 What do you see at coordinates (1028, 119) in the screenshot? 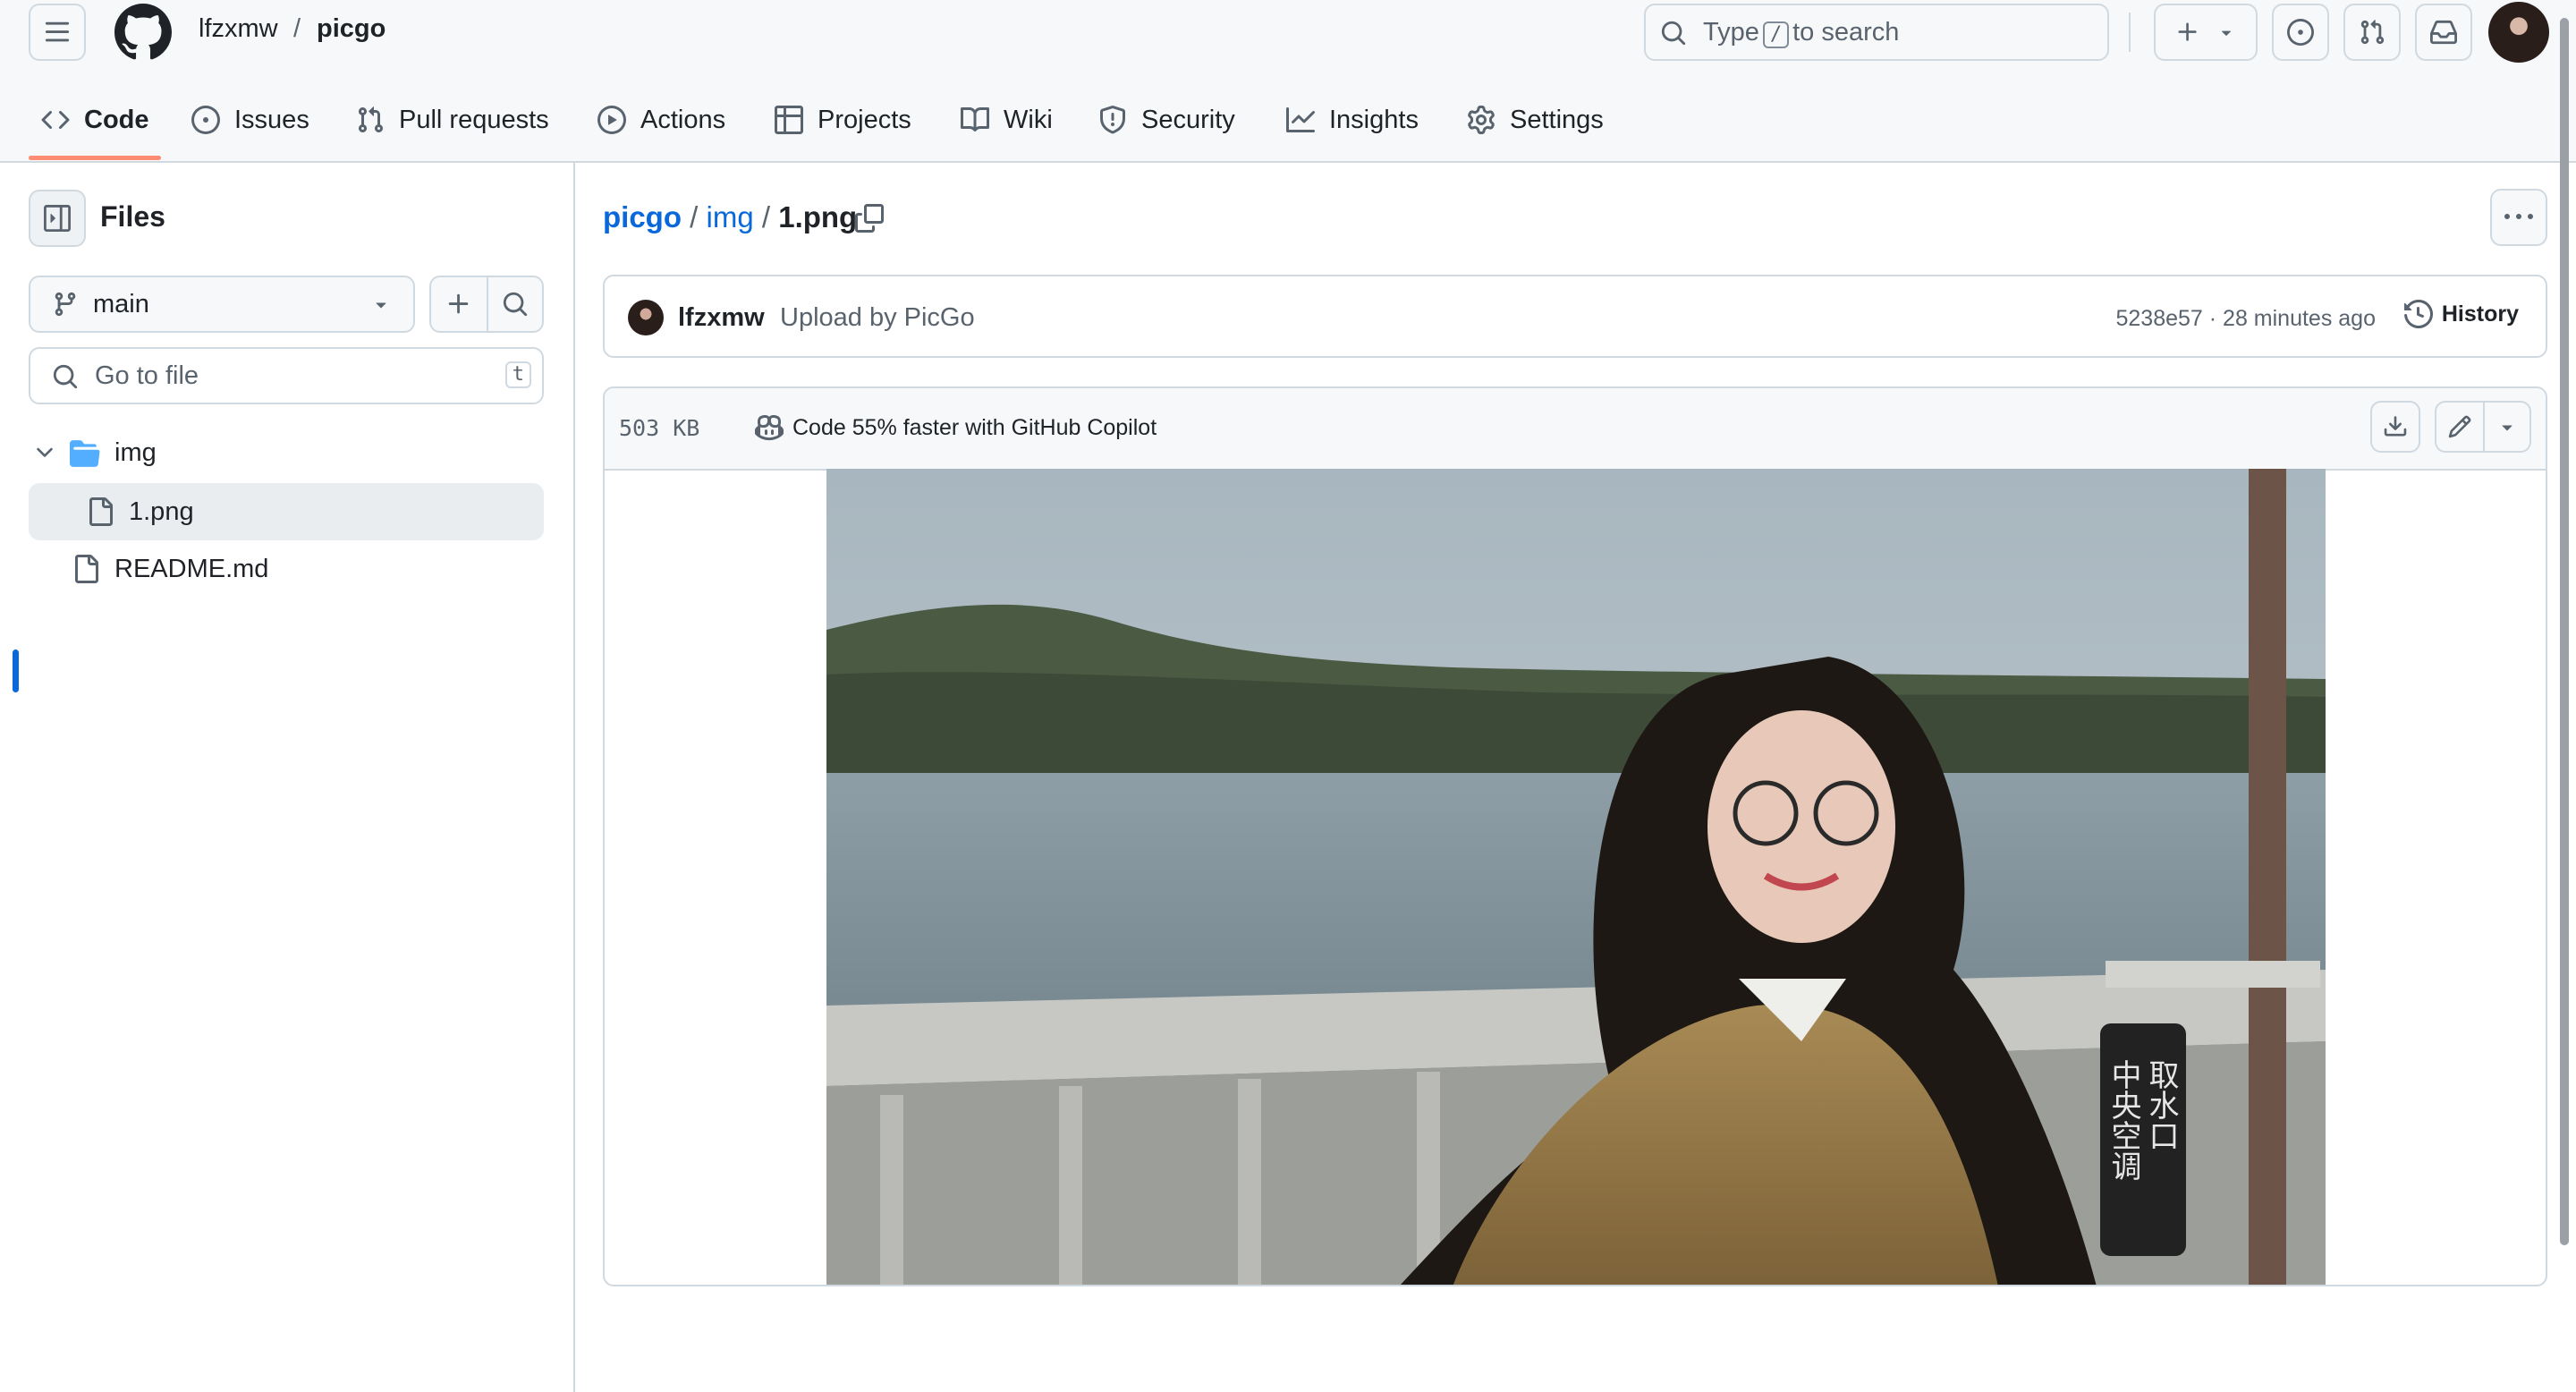
I see `tab-wiki-label: Wiki` at bounding box center [1028, 119].